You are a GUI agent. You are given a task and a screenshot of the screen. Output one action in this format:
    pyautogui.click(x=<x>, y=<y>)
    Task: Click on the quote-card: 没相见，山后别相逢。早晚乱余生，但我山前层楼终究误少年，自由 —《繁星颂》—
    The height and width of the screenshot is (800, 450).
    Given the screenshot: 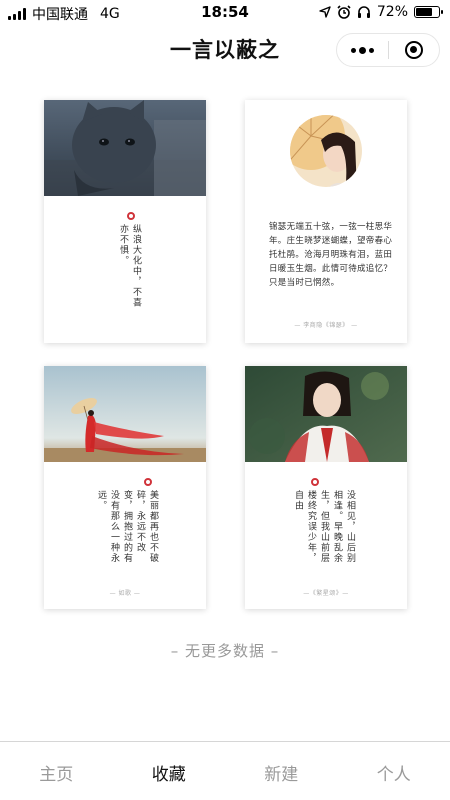 What is the action you would take?
    pyautogui.click(x=326, y=487)
    